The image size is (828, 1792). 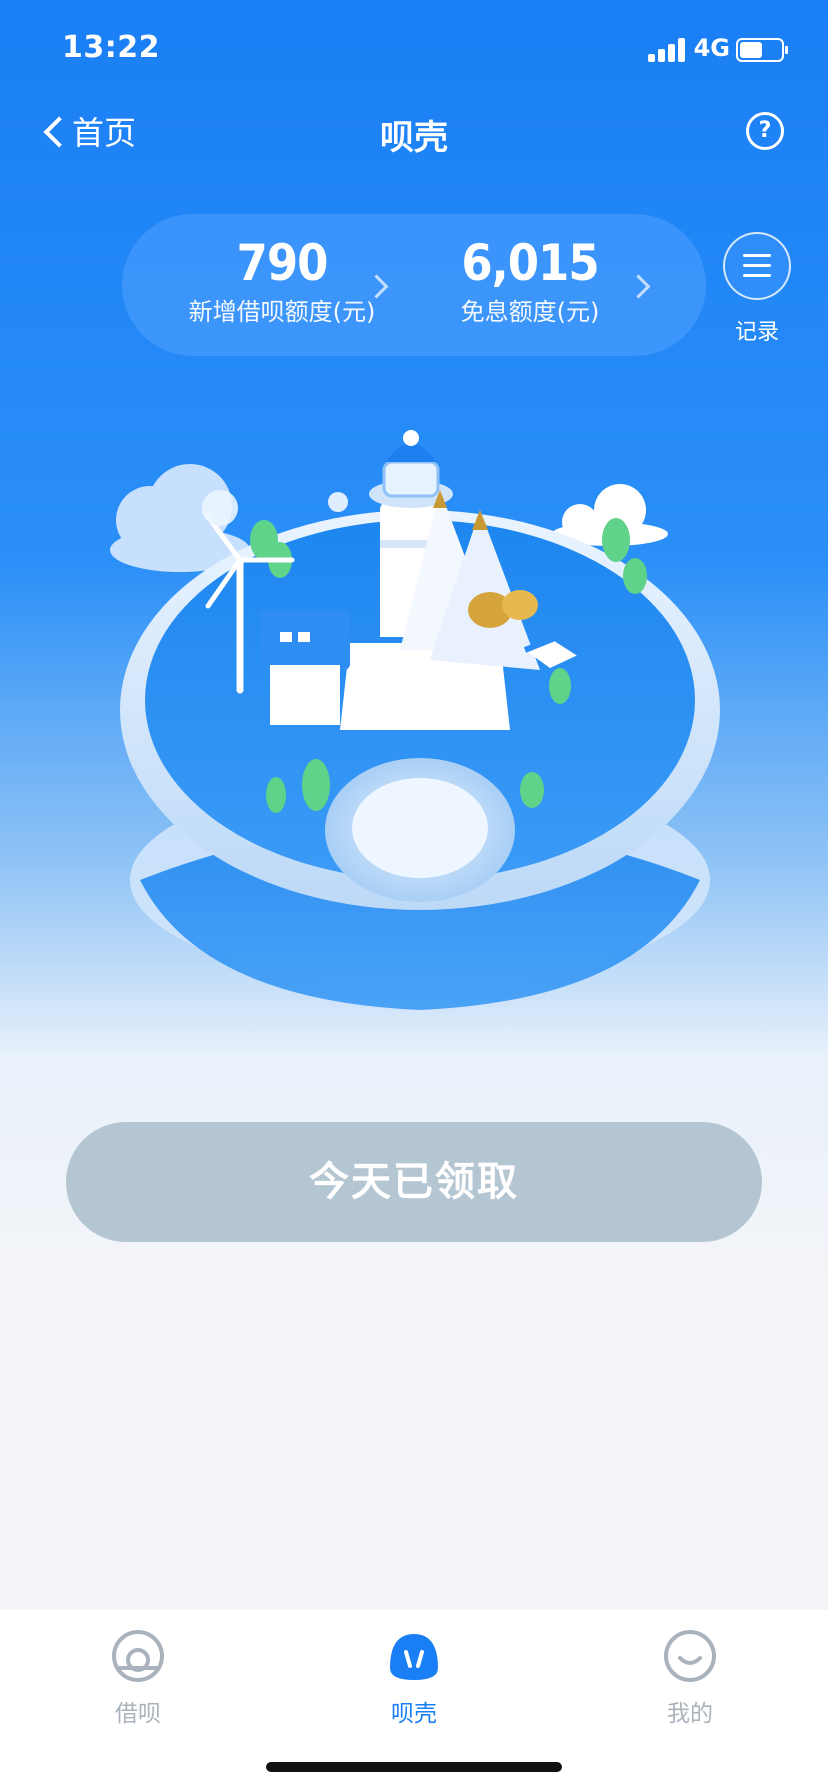 I want to click on interest-free-label: 免息额度(元), so click(x=530, y=312).